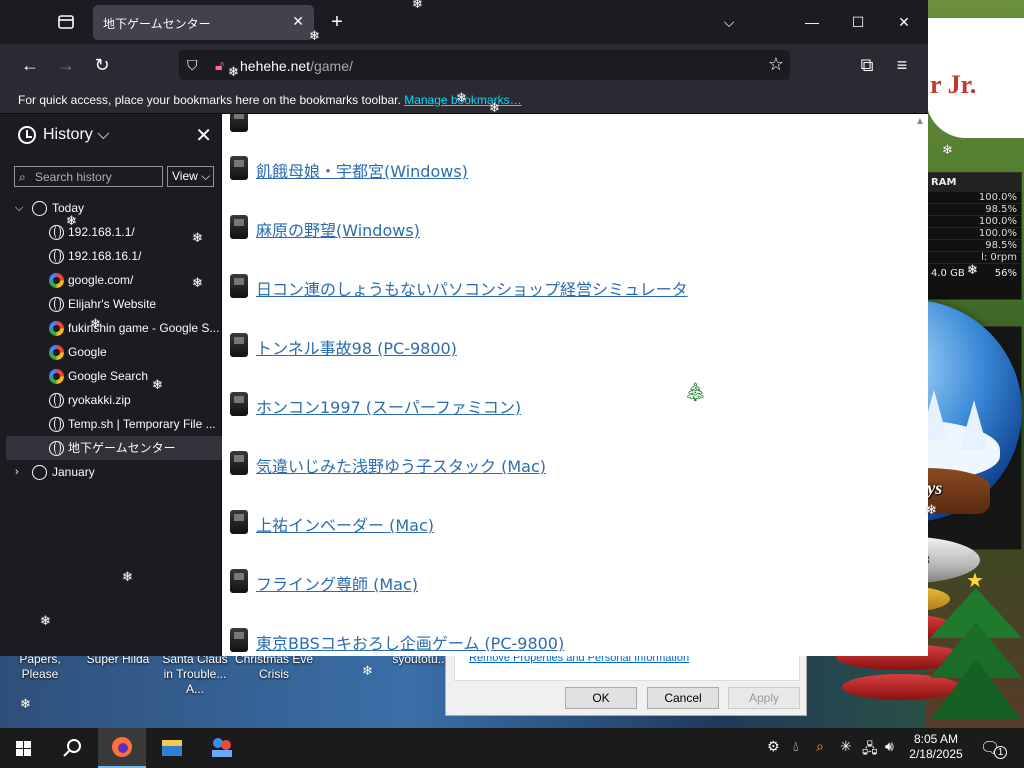  I want to click on history-item: google.com/, so click(114, 280).